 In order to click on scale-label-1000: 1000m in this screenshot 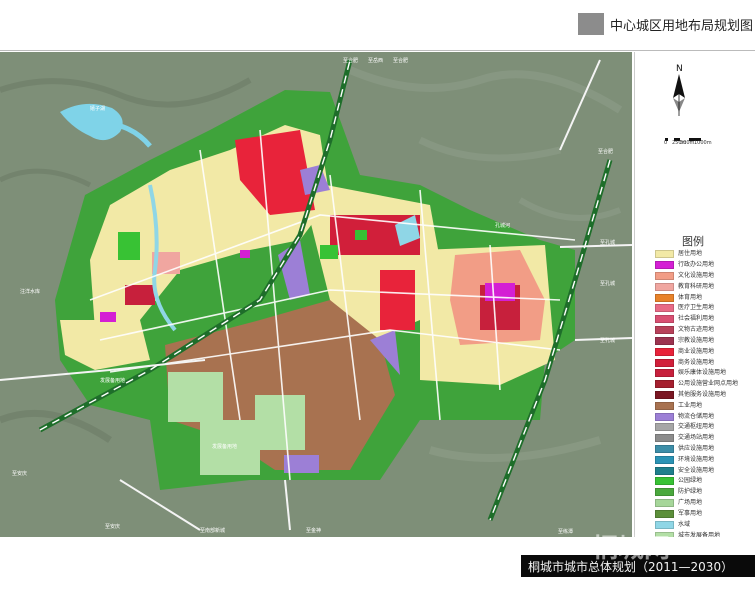, I will do `click(703, 143)`.